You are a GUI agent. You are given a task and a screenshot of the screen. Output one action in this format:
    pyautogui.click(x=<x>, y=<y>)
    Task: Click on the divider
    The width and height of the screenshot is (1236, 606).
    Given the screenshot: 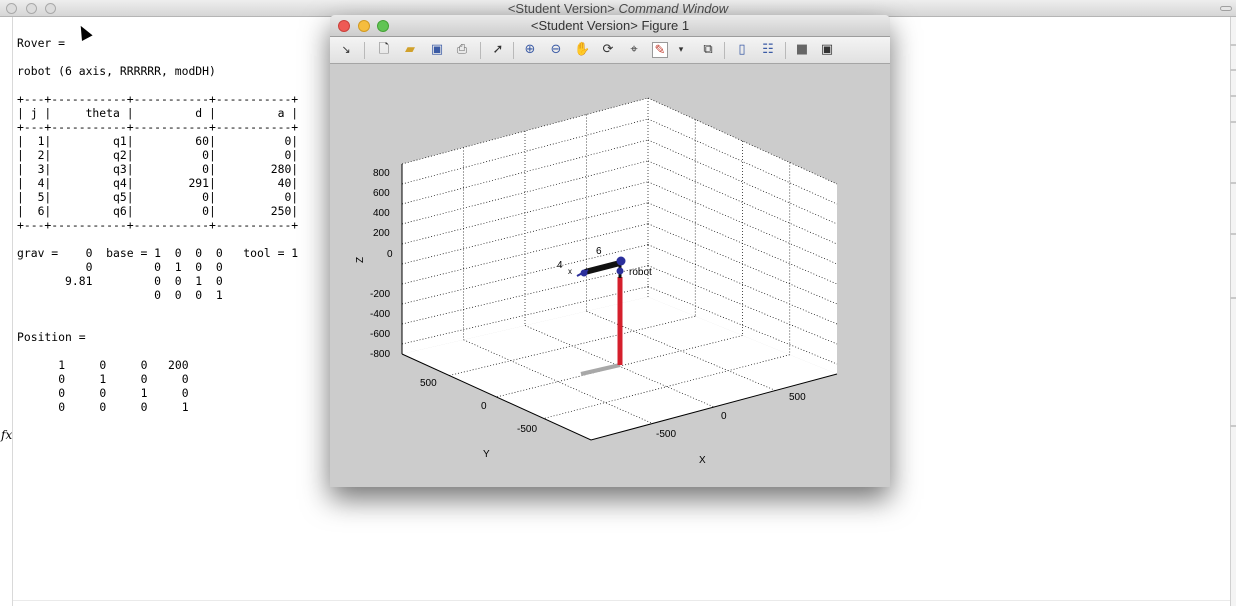 What is the action you would take?
    pyautogui.click(x=621, y=600)
    